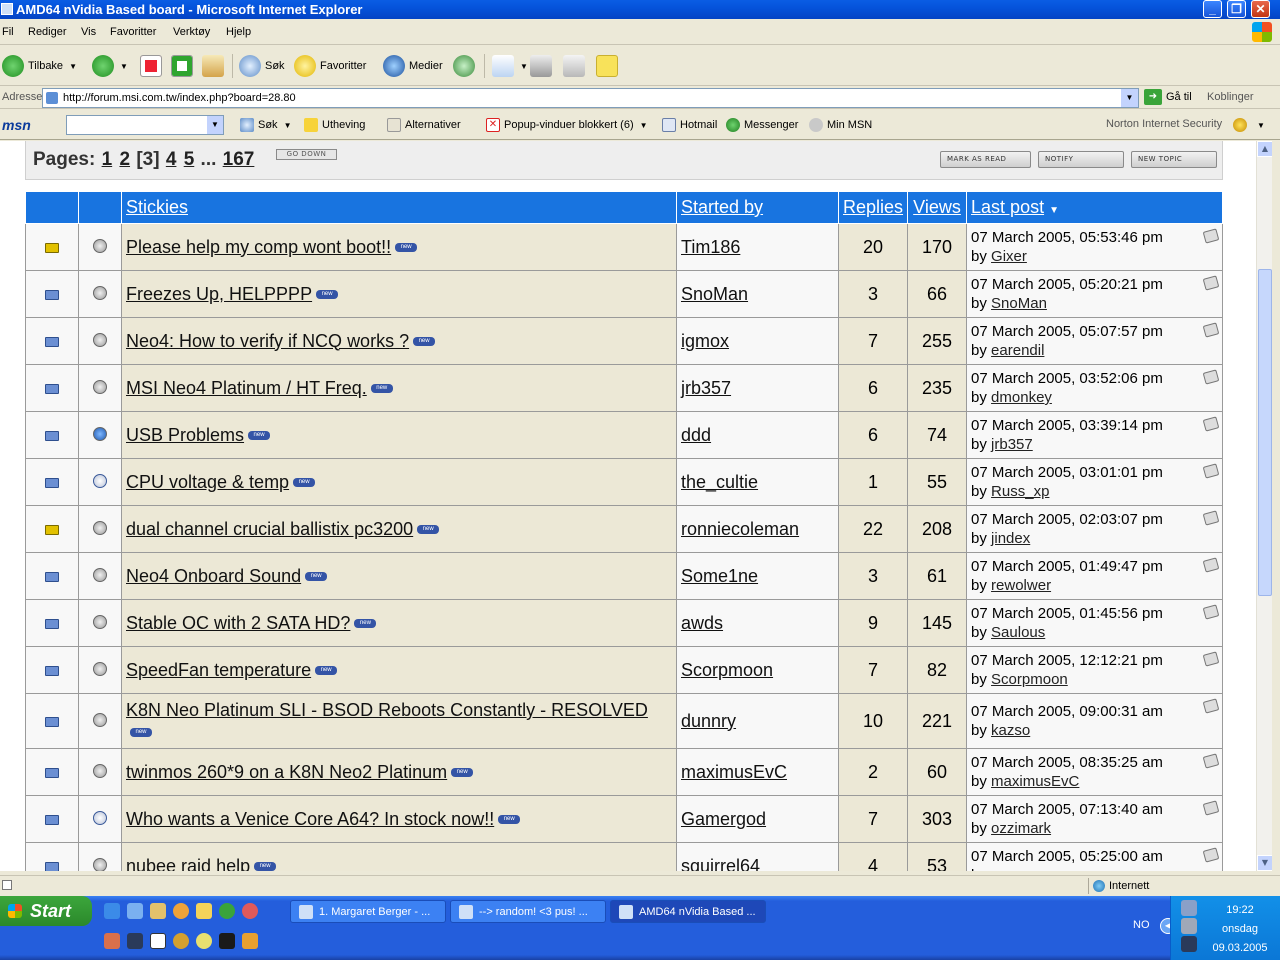  I want to click on ie-quicklaunch-icon, so click(112, 911).